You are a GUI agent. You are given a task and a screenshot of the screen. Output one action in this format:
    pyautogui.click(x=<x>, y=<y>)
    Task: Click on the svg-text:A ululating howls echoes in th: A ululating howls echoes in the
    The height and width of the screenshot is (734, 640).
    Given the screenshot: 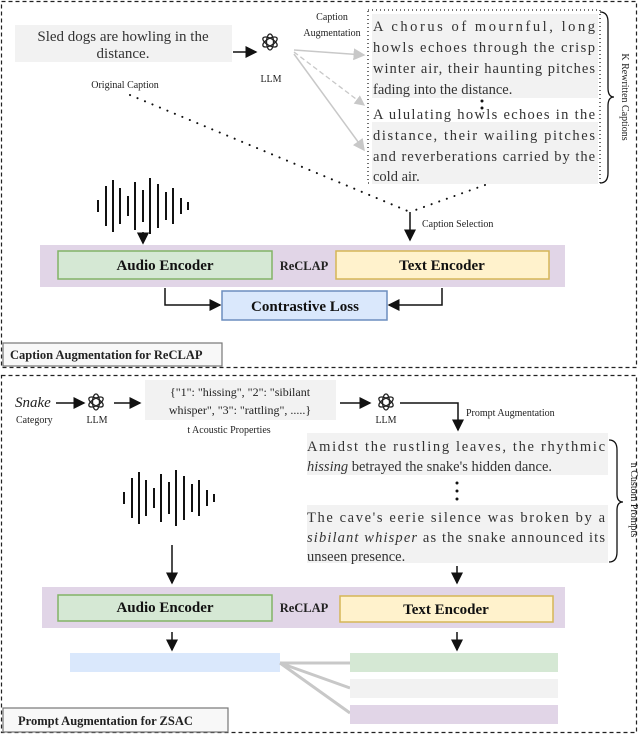 What is the action you would take?
    pyautogui.click(x=484, y=115)
    